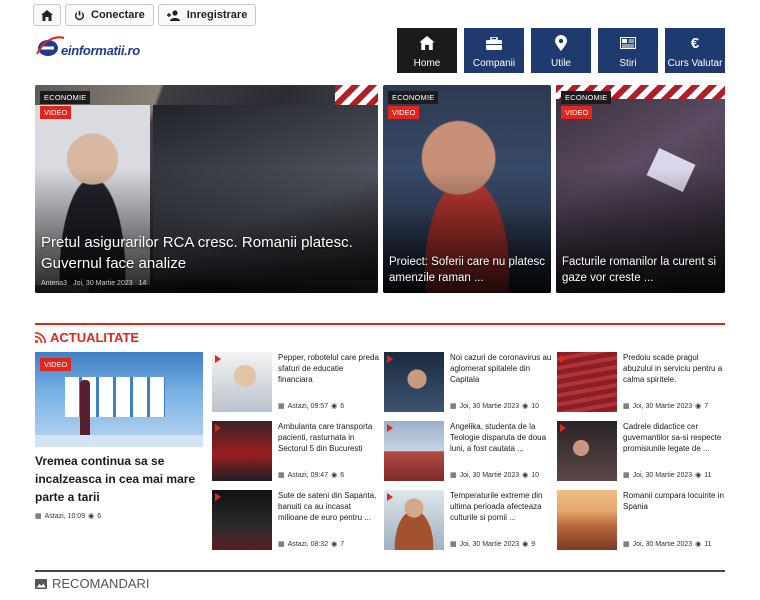  What do you see at coordinates (706, 406) in the screenshot?
I see `views-text: 7` at bounding box center [706, 406].